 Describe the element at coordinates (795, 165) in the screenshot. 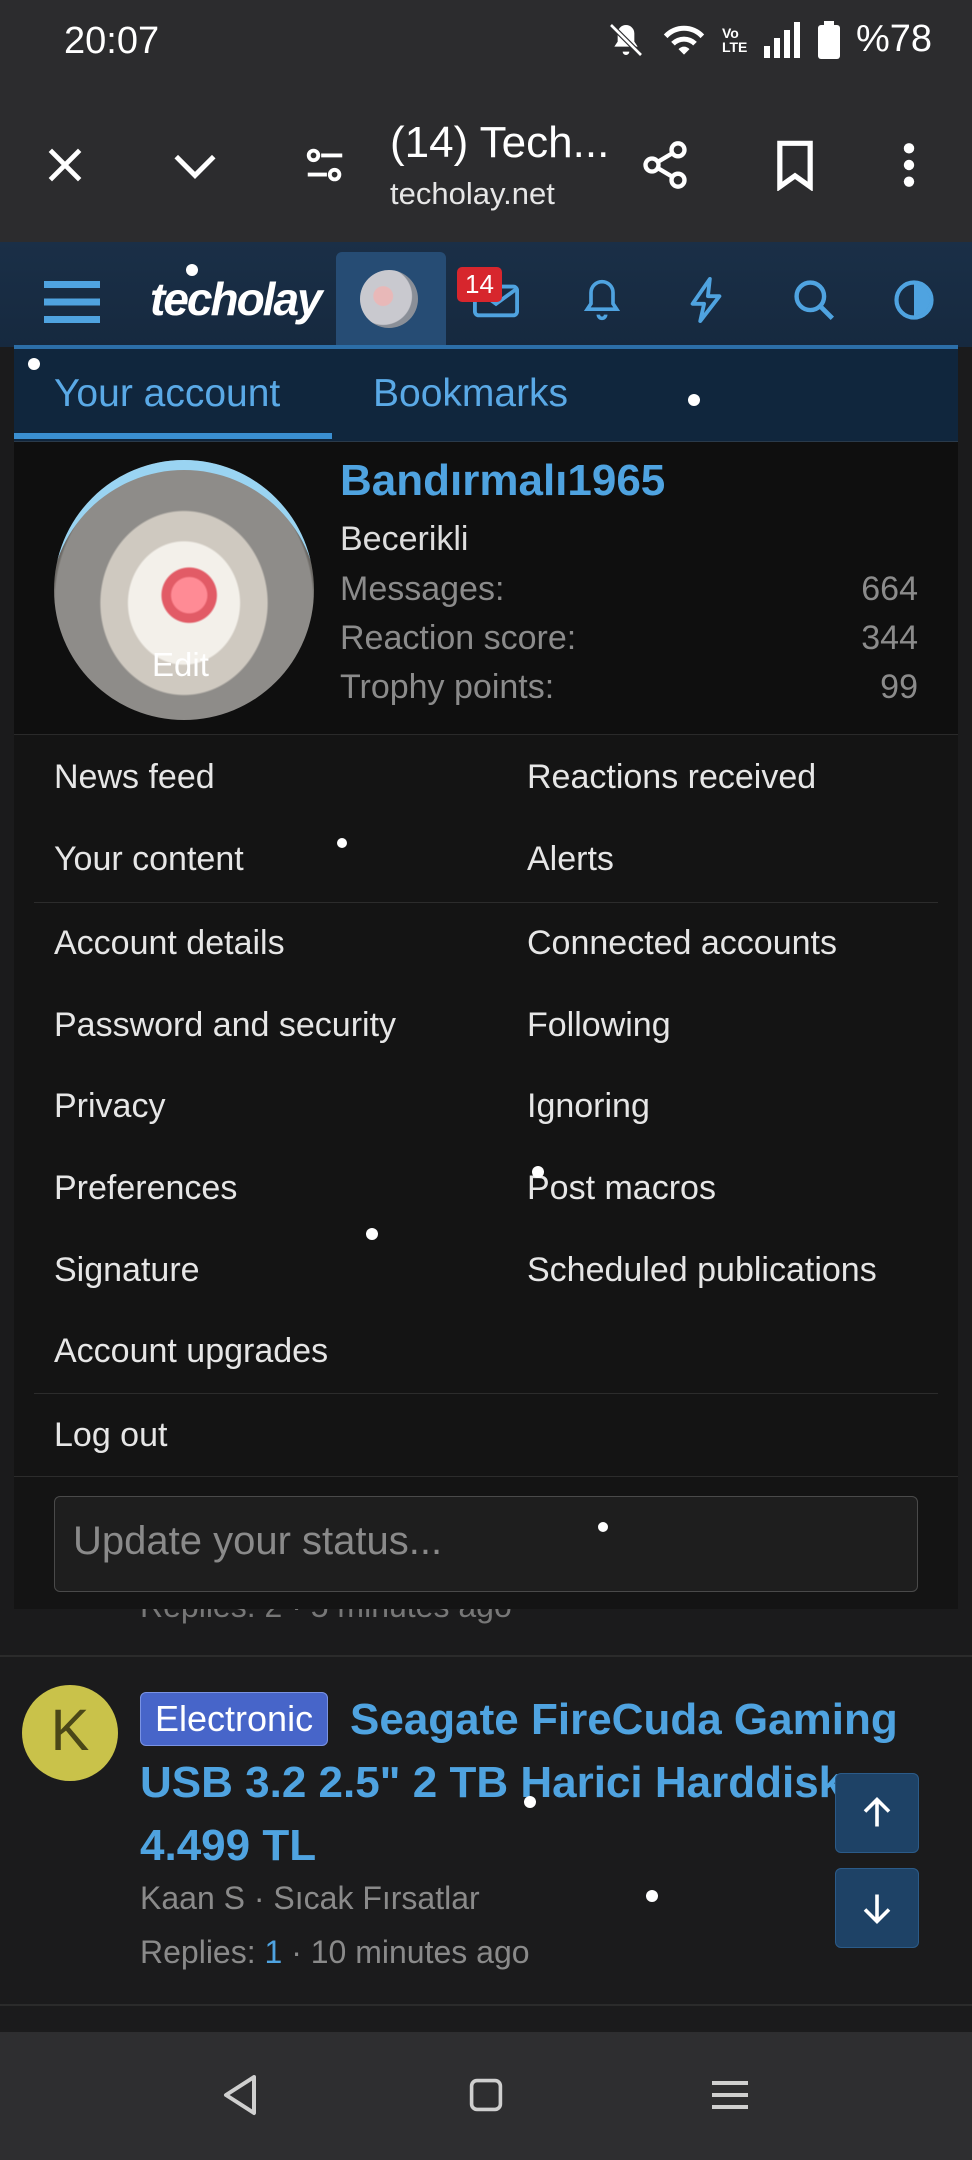

I see `bookmark-icon` at that location.